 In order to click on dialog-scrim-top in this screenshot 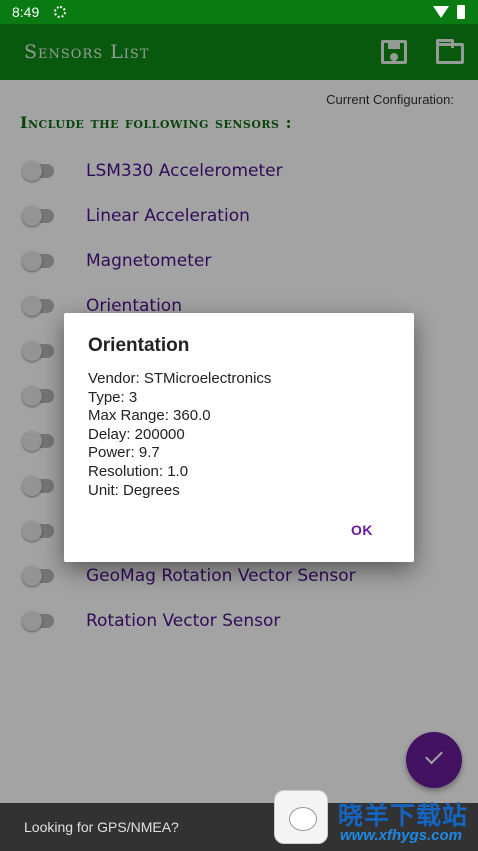, I will do `click(239, 52)`.